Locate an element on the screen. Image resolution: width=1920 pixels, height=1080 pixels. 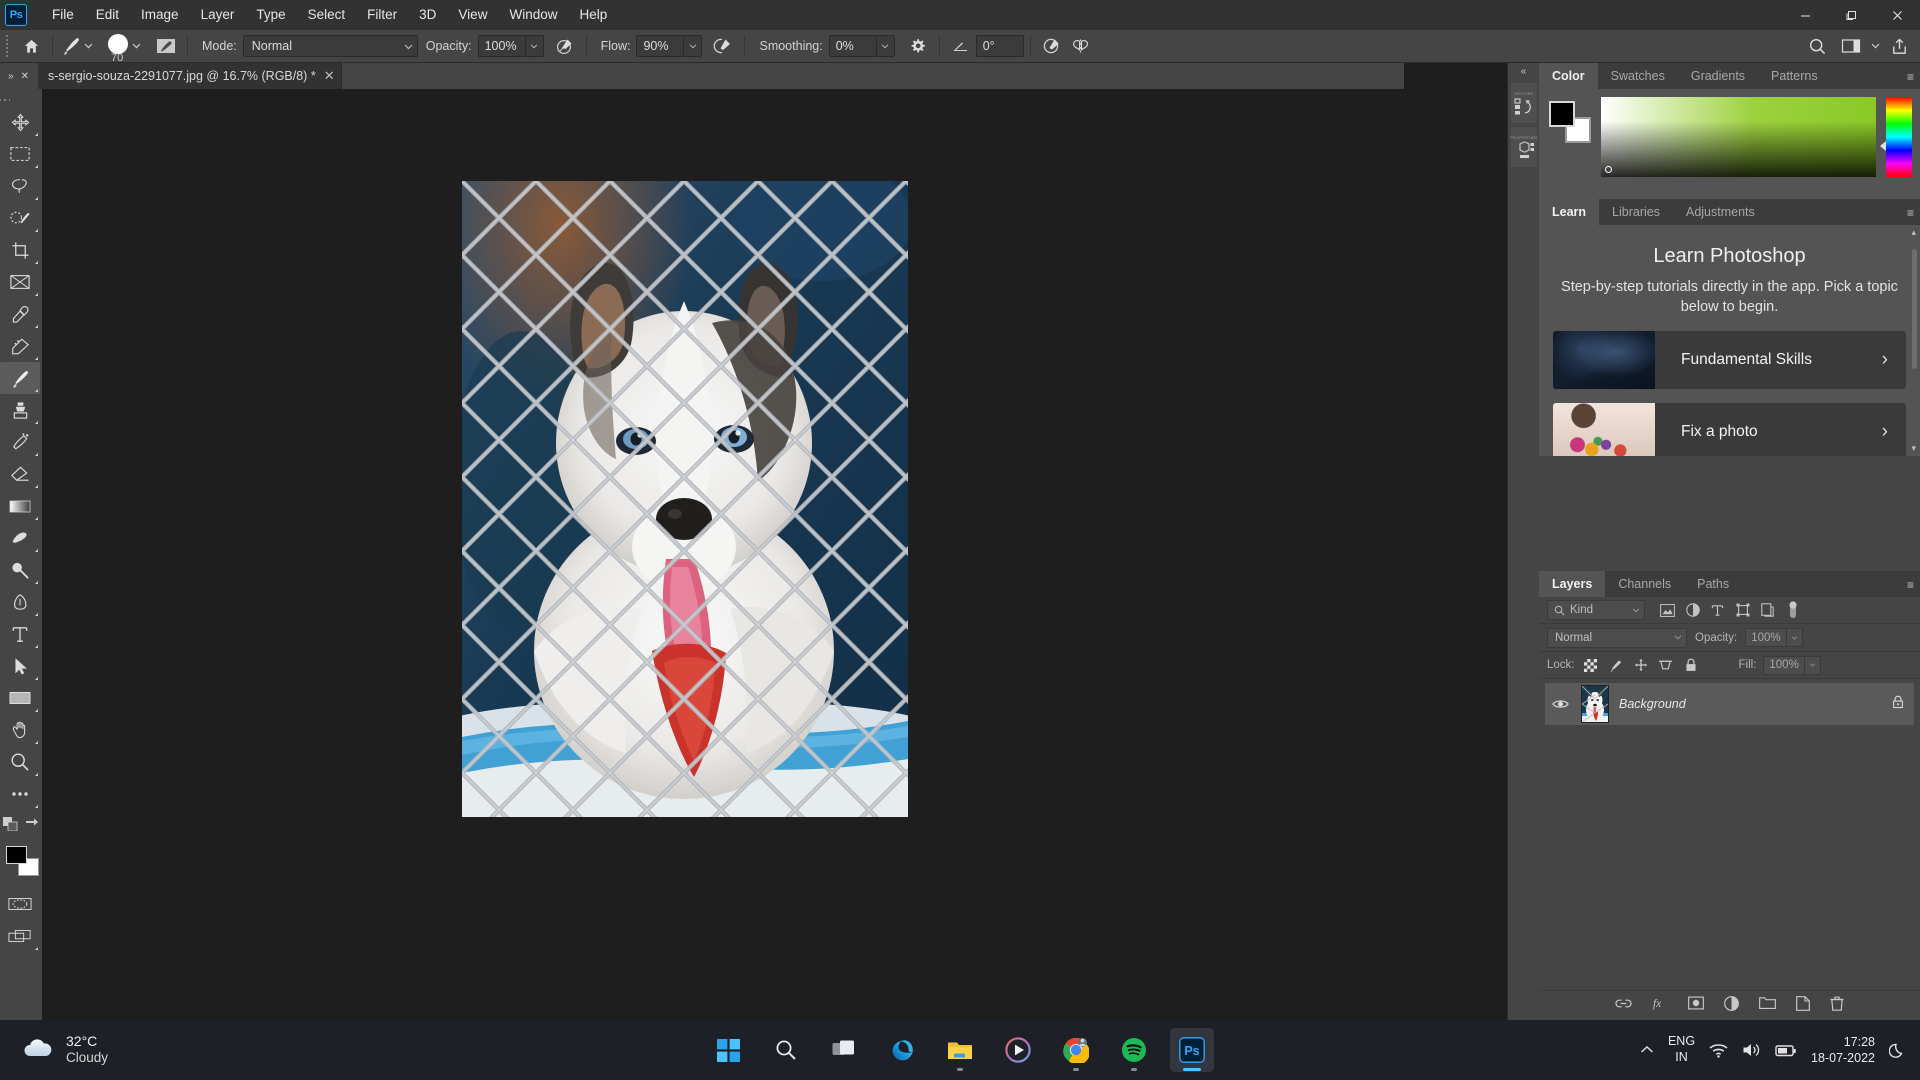
learn-panel-menu-icon: ≡ is located at coordinates (1910, 213).